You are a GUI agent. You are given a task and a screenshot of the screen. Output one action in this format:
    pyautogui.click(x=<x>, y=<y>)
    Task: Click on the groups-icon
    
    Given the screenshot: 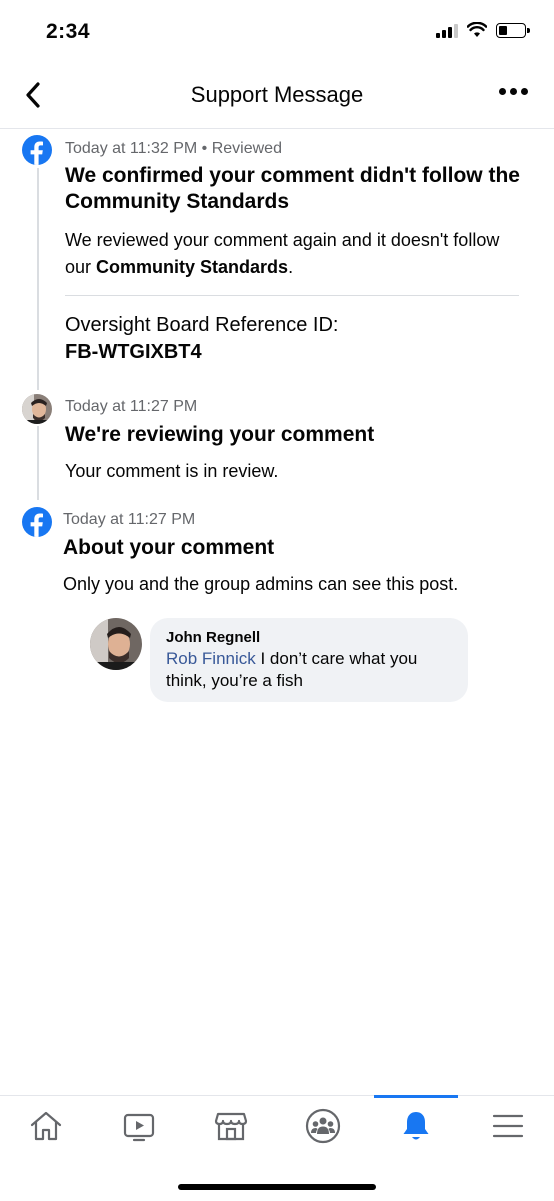 What is the action you would take?
    pyautogui.click(x=323, y=1126)
    